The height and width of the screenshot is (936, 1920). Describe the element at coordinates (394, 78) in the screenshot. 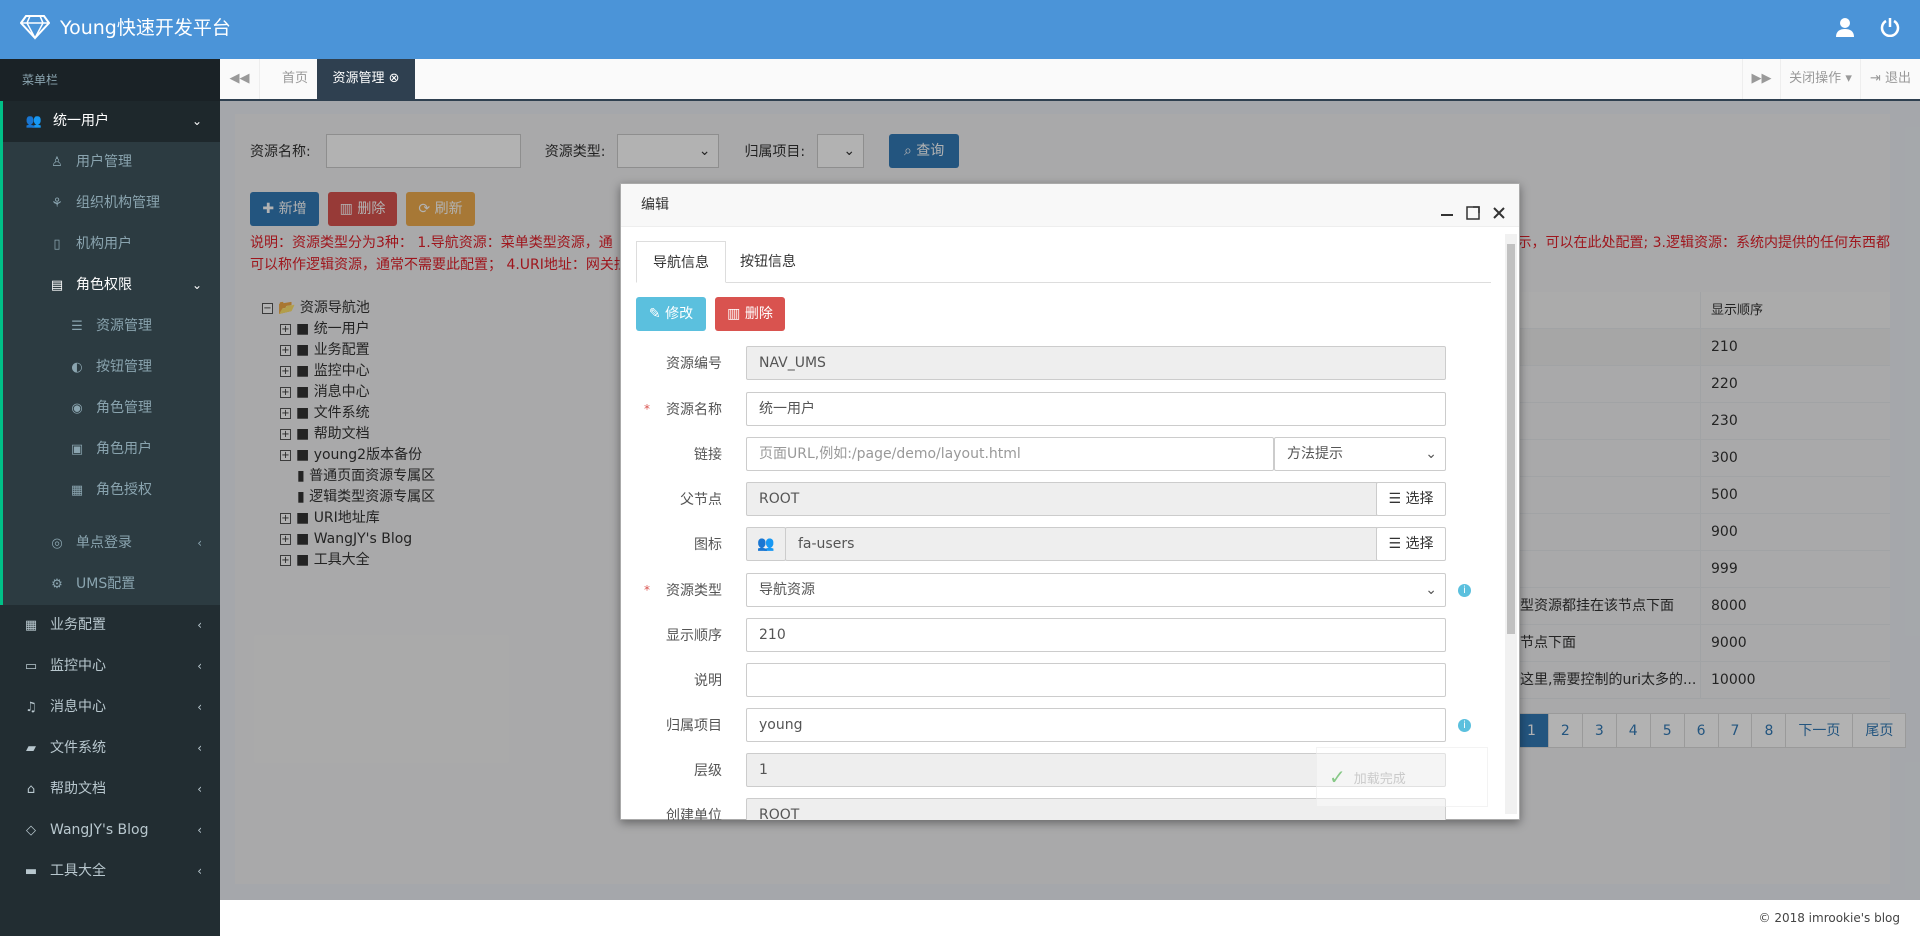

I see `close-icon: ⊗` at that location.